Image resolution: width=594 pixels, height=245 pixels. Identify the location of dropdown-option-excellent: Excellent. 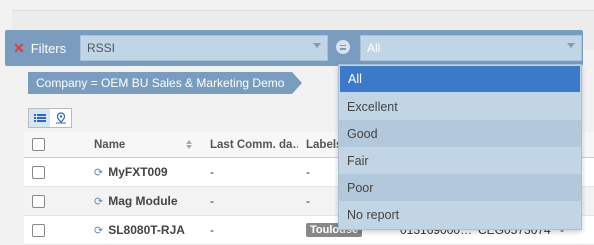
(460, 106).